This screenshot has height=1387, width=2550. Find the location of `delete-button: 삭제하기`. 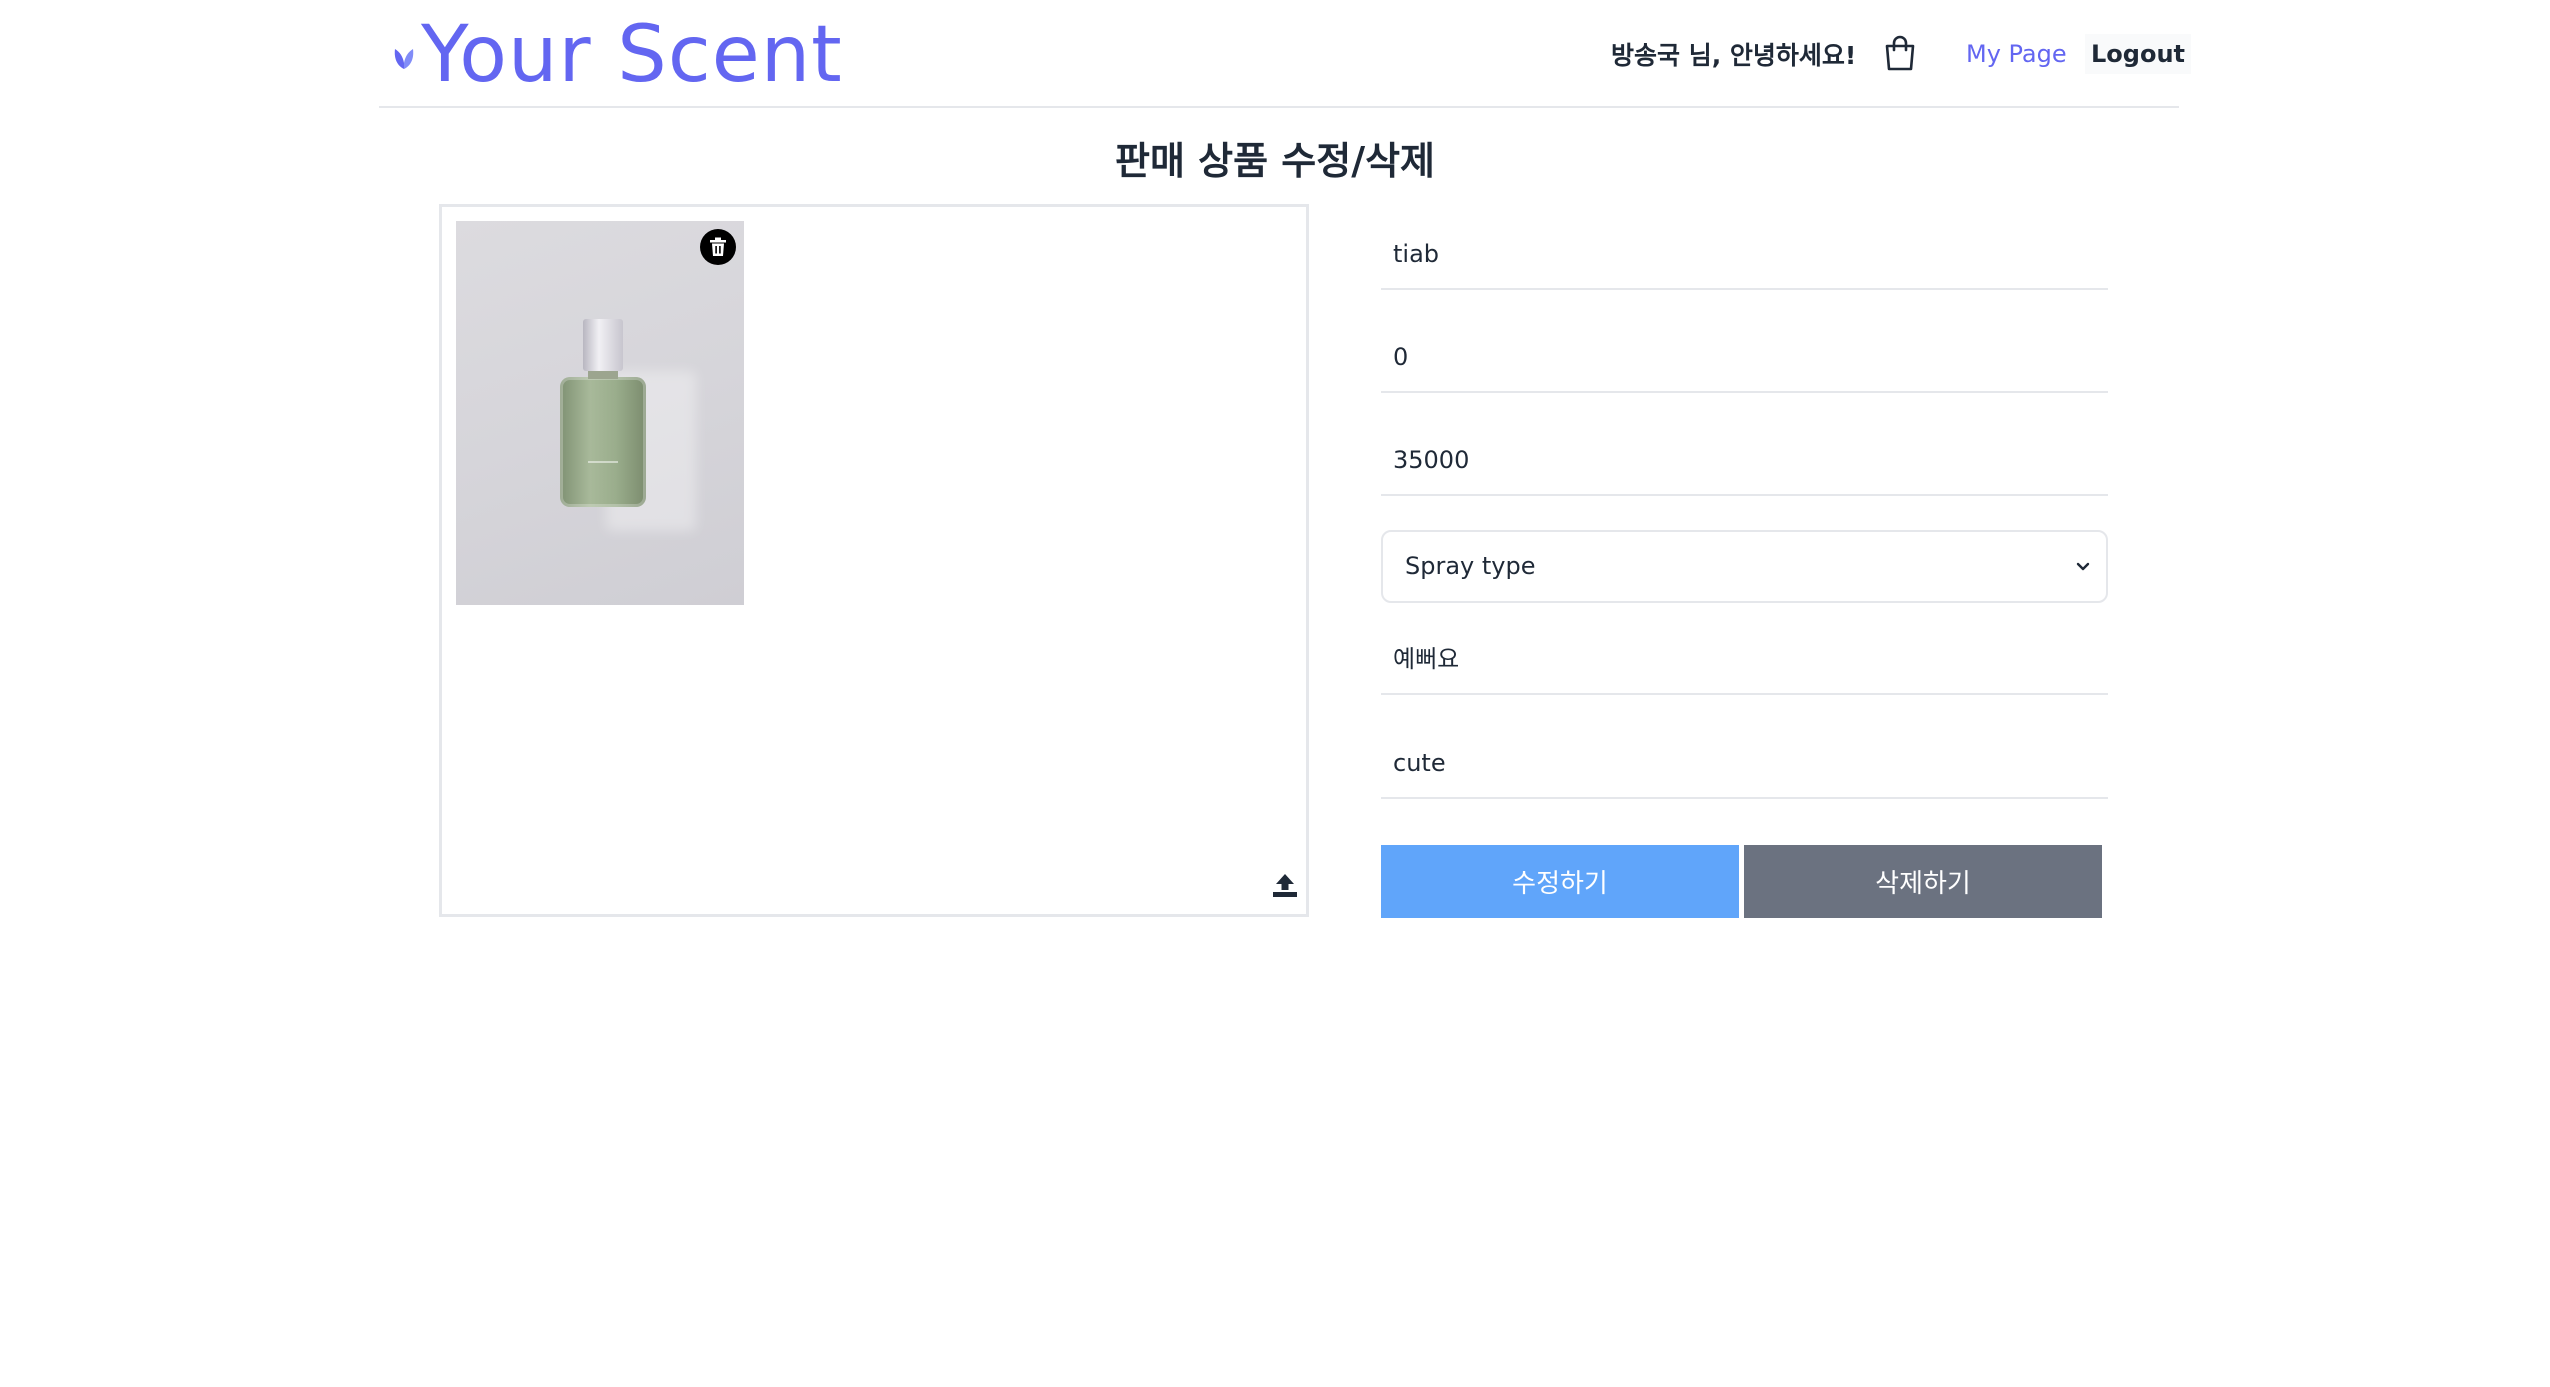

delete-button: 삭제하기 is located at coordinates (1923, 881).